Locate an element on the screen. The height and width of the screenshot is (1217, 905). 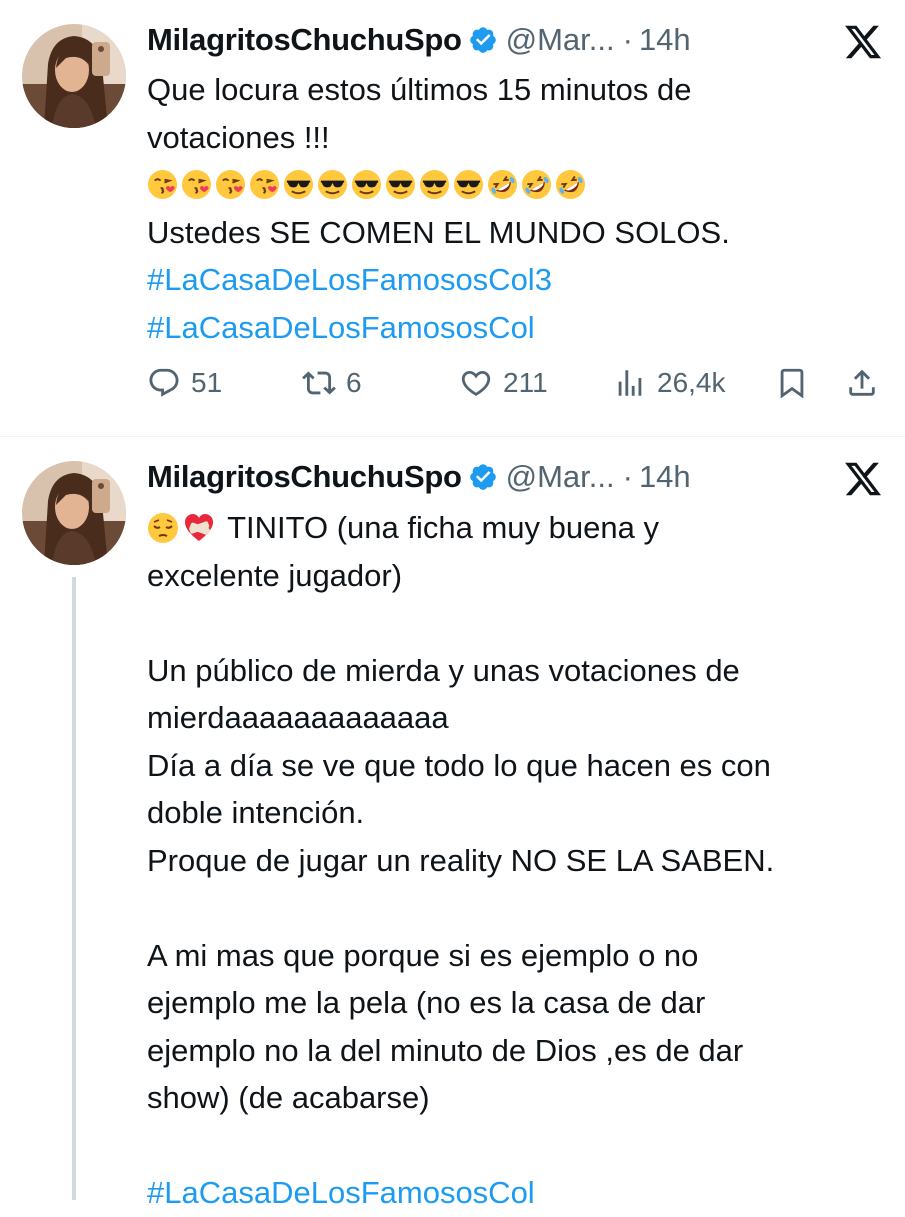
bookmark-icon is located at coordinates (792, 383).